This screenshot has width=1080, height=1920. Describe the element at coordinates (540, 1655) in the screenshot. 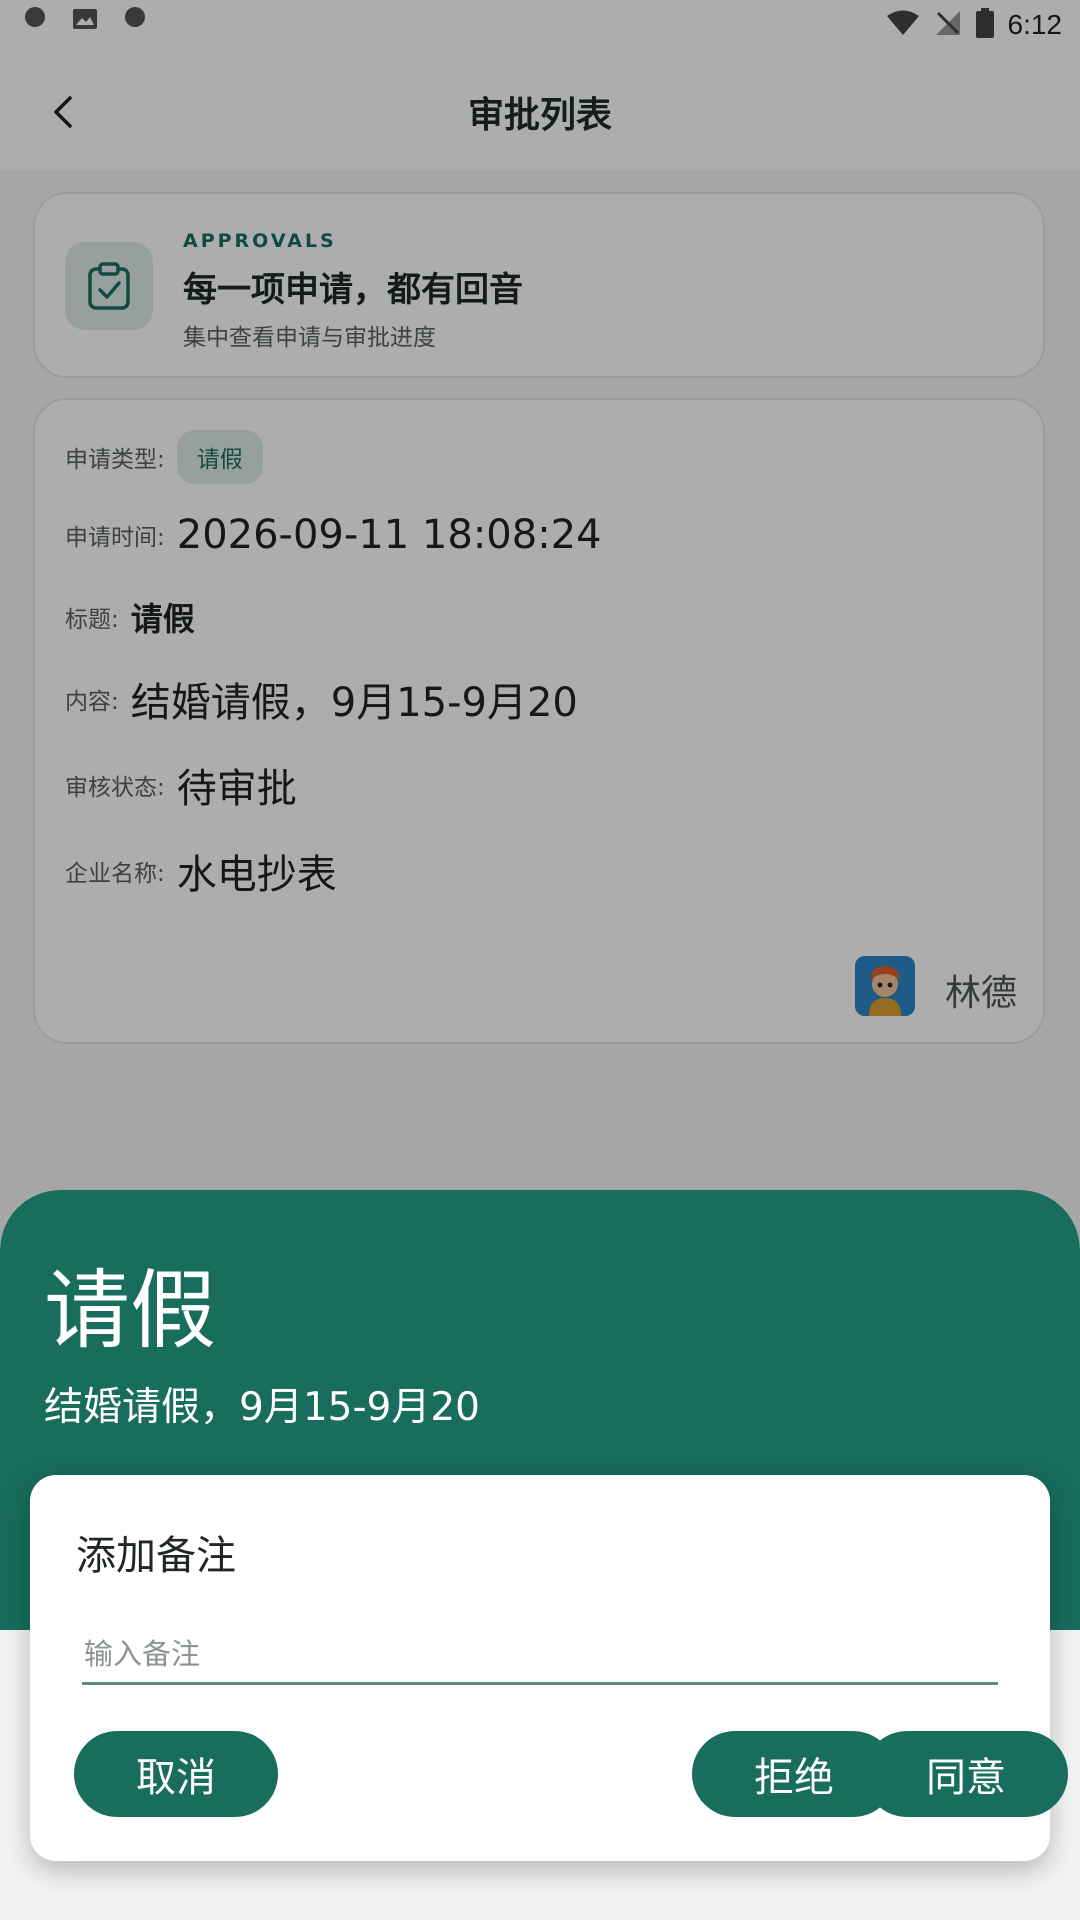

I see `remark-input` at that location.